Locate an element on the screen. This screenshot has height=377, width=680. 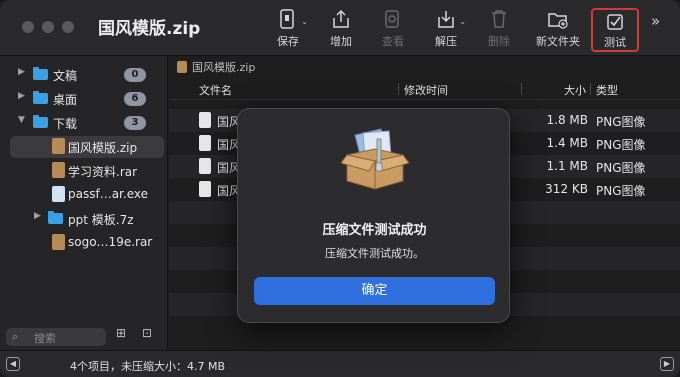
sidebar-item-archive: 学习资料.rar is located at coordinates (84, 171).